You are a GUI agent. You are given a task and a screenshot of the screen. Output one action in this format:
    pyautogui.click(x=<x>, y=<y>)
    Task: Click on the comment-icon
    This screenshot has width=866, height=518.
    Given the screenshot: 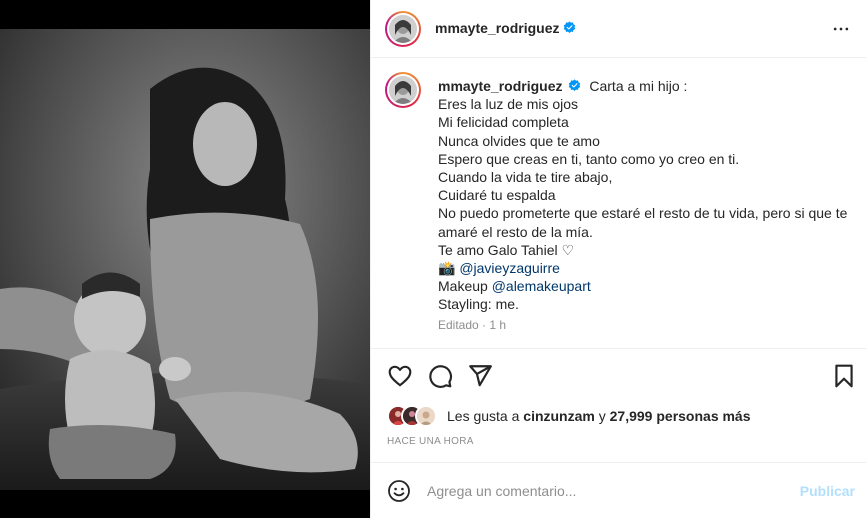 What is the action you would take?
    pyautogui.click(x=440, y=376)
    